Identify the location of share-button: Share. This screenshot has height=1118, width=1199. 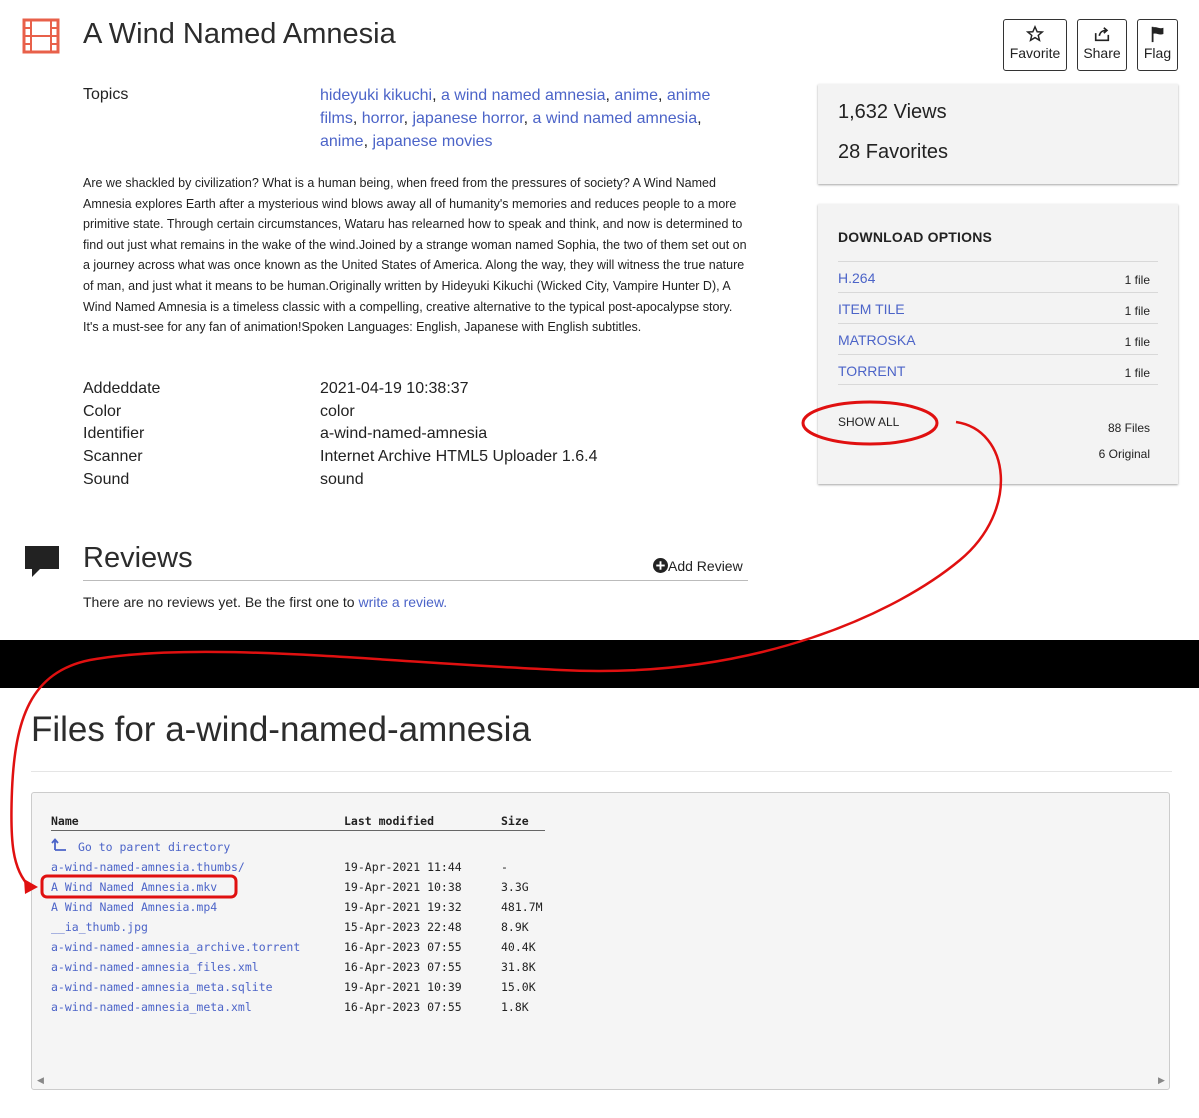
(1102, 45).